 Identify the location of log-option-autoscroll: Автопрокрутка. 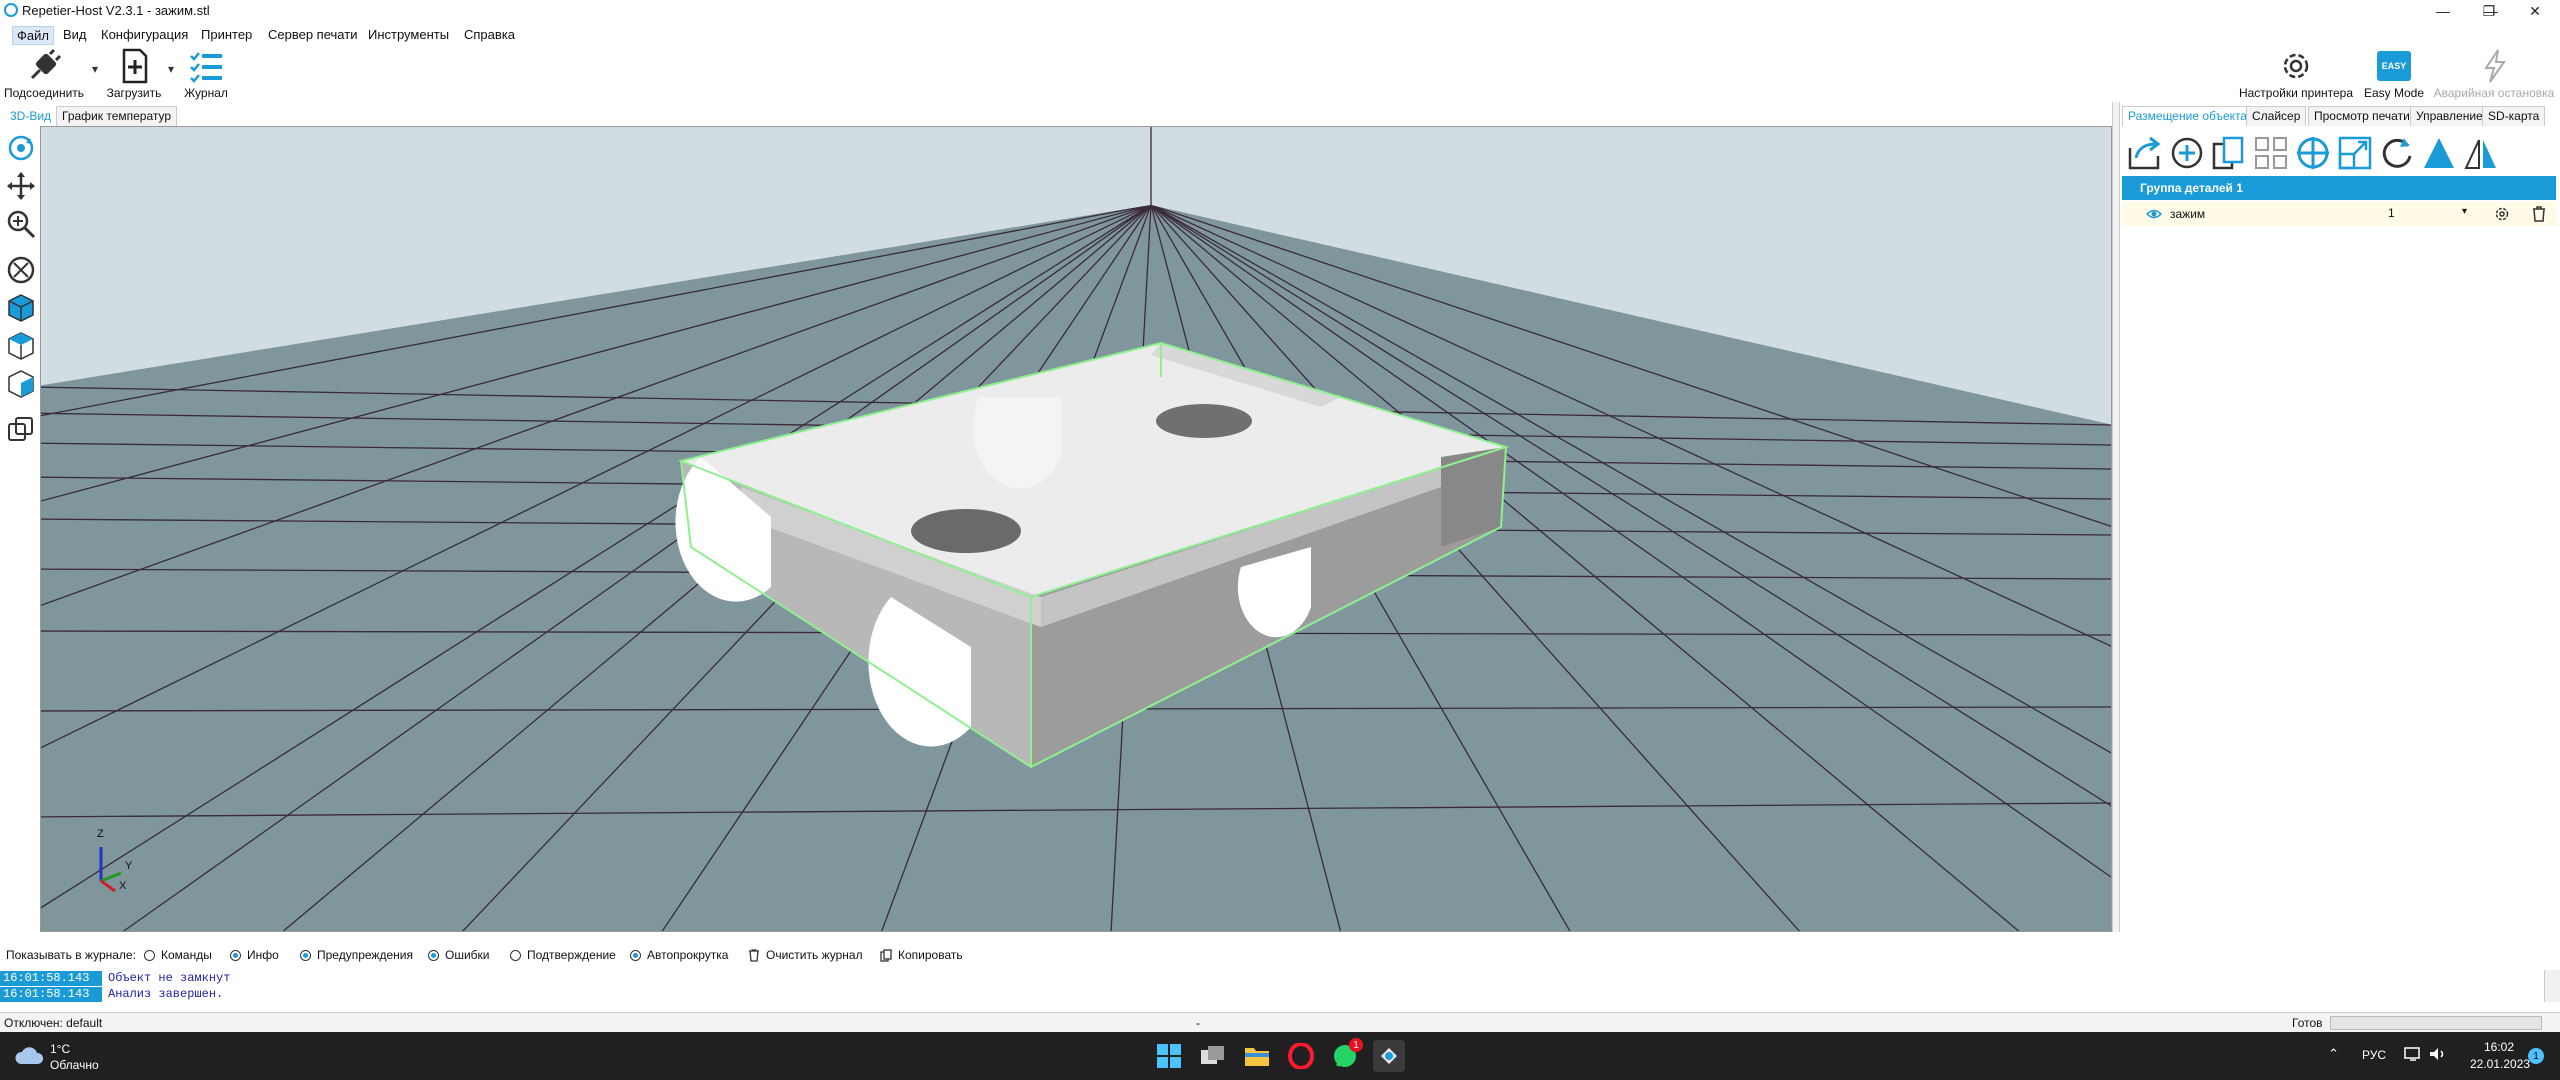
(679, 955).